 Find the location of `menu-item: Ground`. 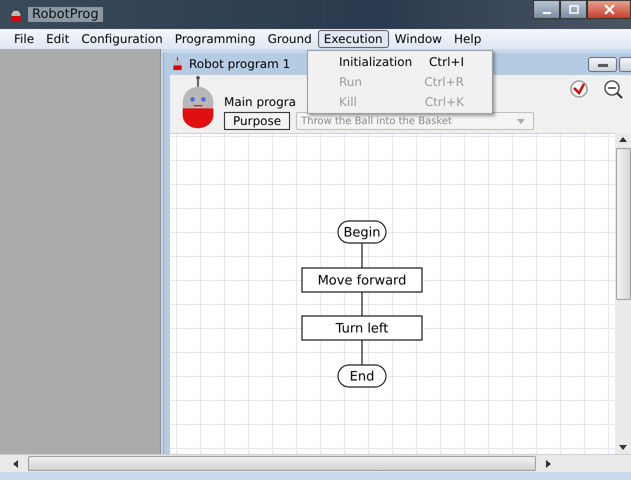

menu-item: Ground is located at coordinates (290, 39).